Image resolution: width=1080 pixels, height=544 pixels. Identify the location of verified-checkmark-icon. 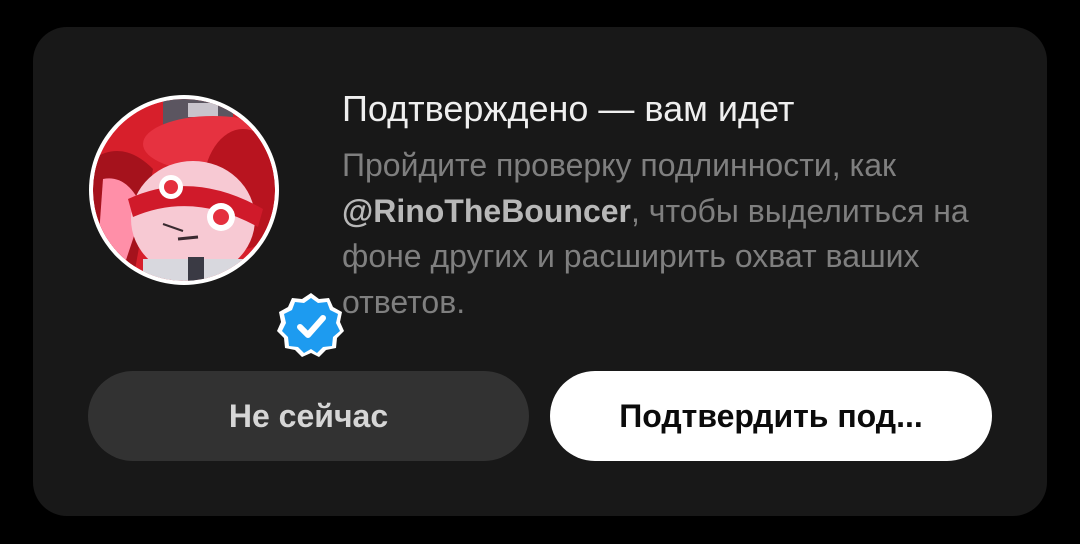
(310, 325).